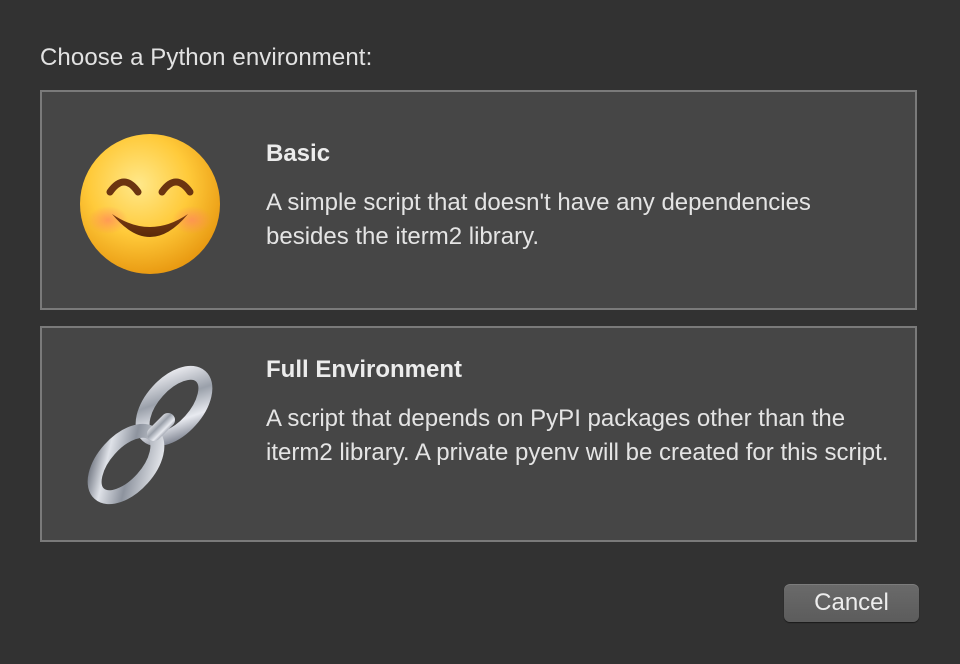 This screenshot has height=664, width=960. Describe the element at coordinates (298, 153) in the screenshot. I see `option-title: Basic` at that location.